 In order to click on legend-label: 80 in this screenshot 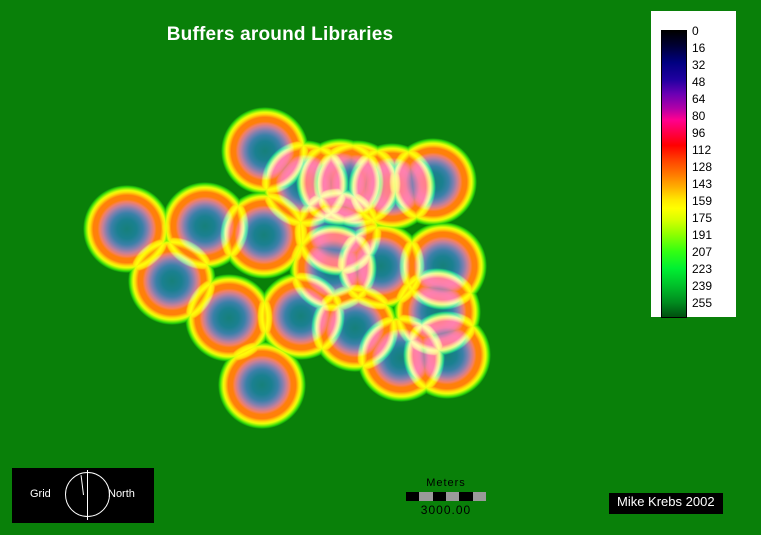, I will do `click(699, 116)`.